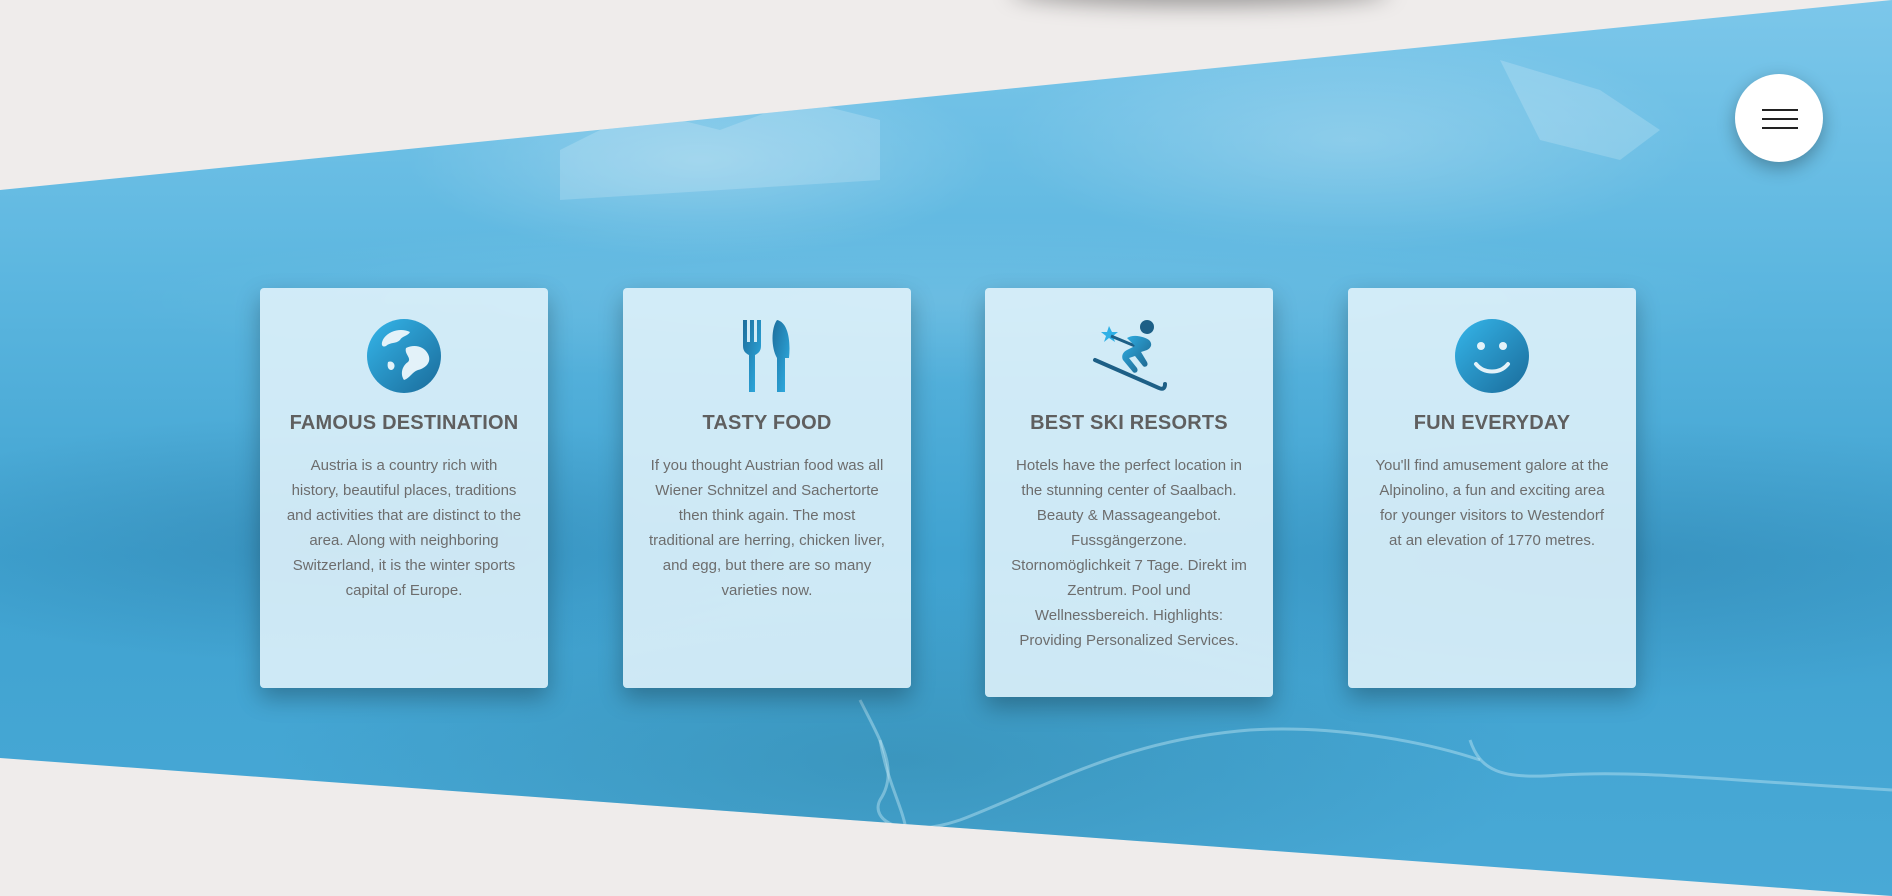 The image size is (1892, 896). Describe the element at coordinates (767, 423) in the screenshot. I see `card-title: TASTY FOOD` at that location.